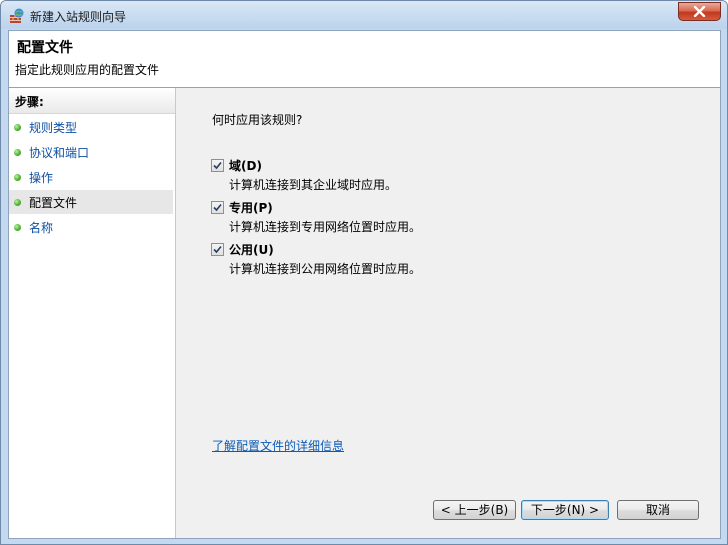  I want to click on public-checkbox, so click(217, 249).